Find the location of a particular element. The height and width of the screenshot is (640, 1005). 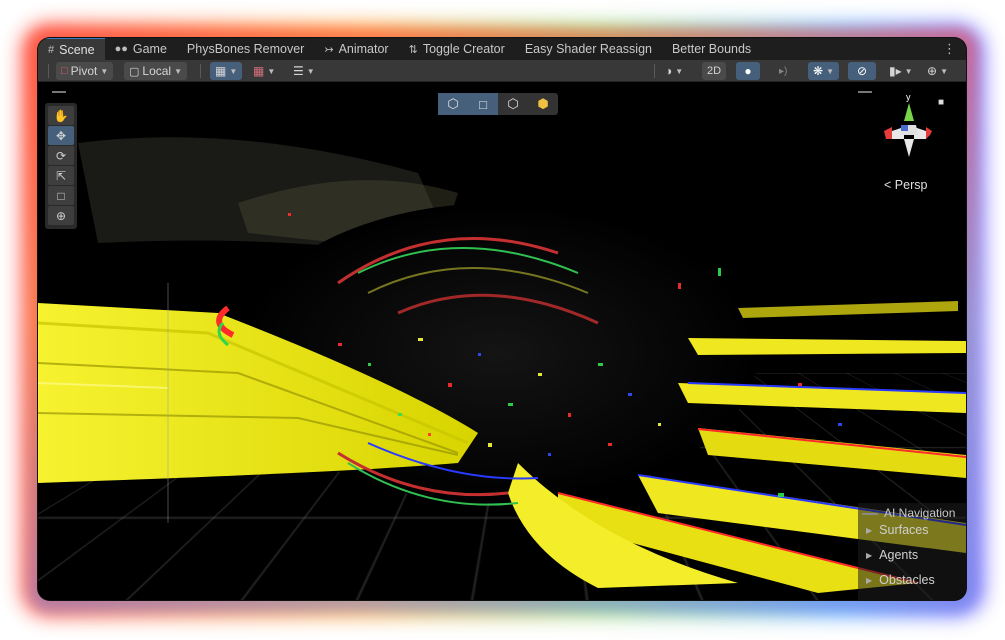

scale-tool: ⇱ is located at coordinates (61, 175).